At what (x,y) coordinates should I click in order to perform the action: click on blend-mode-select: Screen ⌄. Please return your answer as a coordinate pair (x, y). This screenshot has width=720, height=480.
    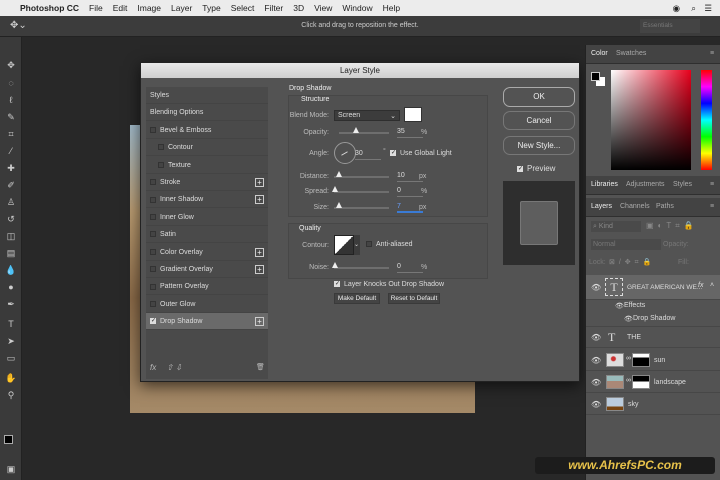
    Looking at the image, I should click on (367, 115).